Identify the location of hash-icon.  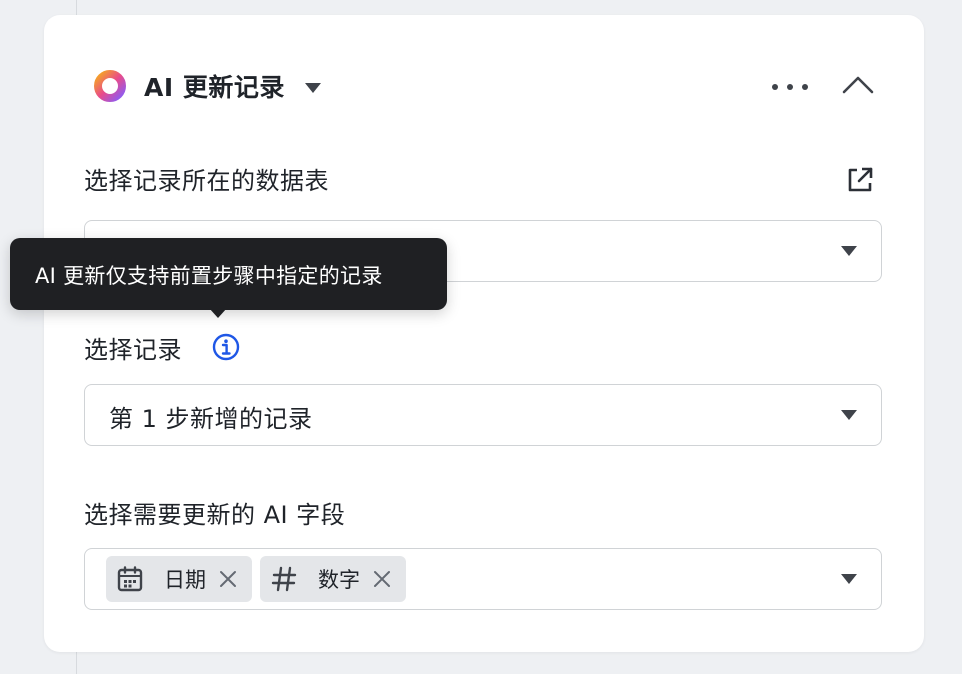
(284, 579).